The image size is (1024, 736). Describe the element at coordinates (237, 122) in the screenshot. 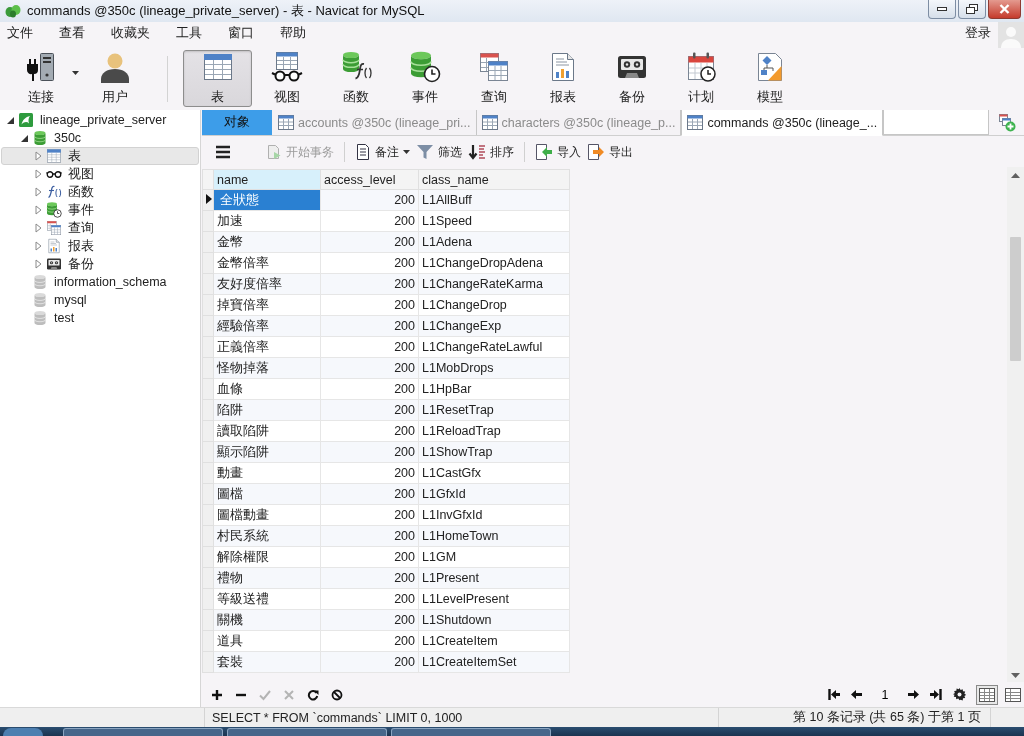

I see `tab: 对象` at that location.